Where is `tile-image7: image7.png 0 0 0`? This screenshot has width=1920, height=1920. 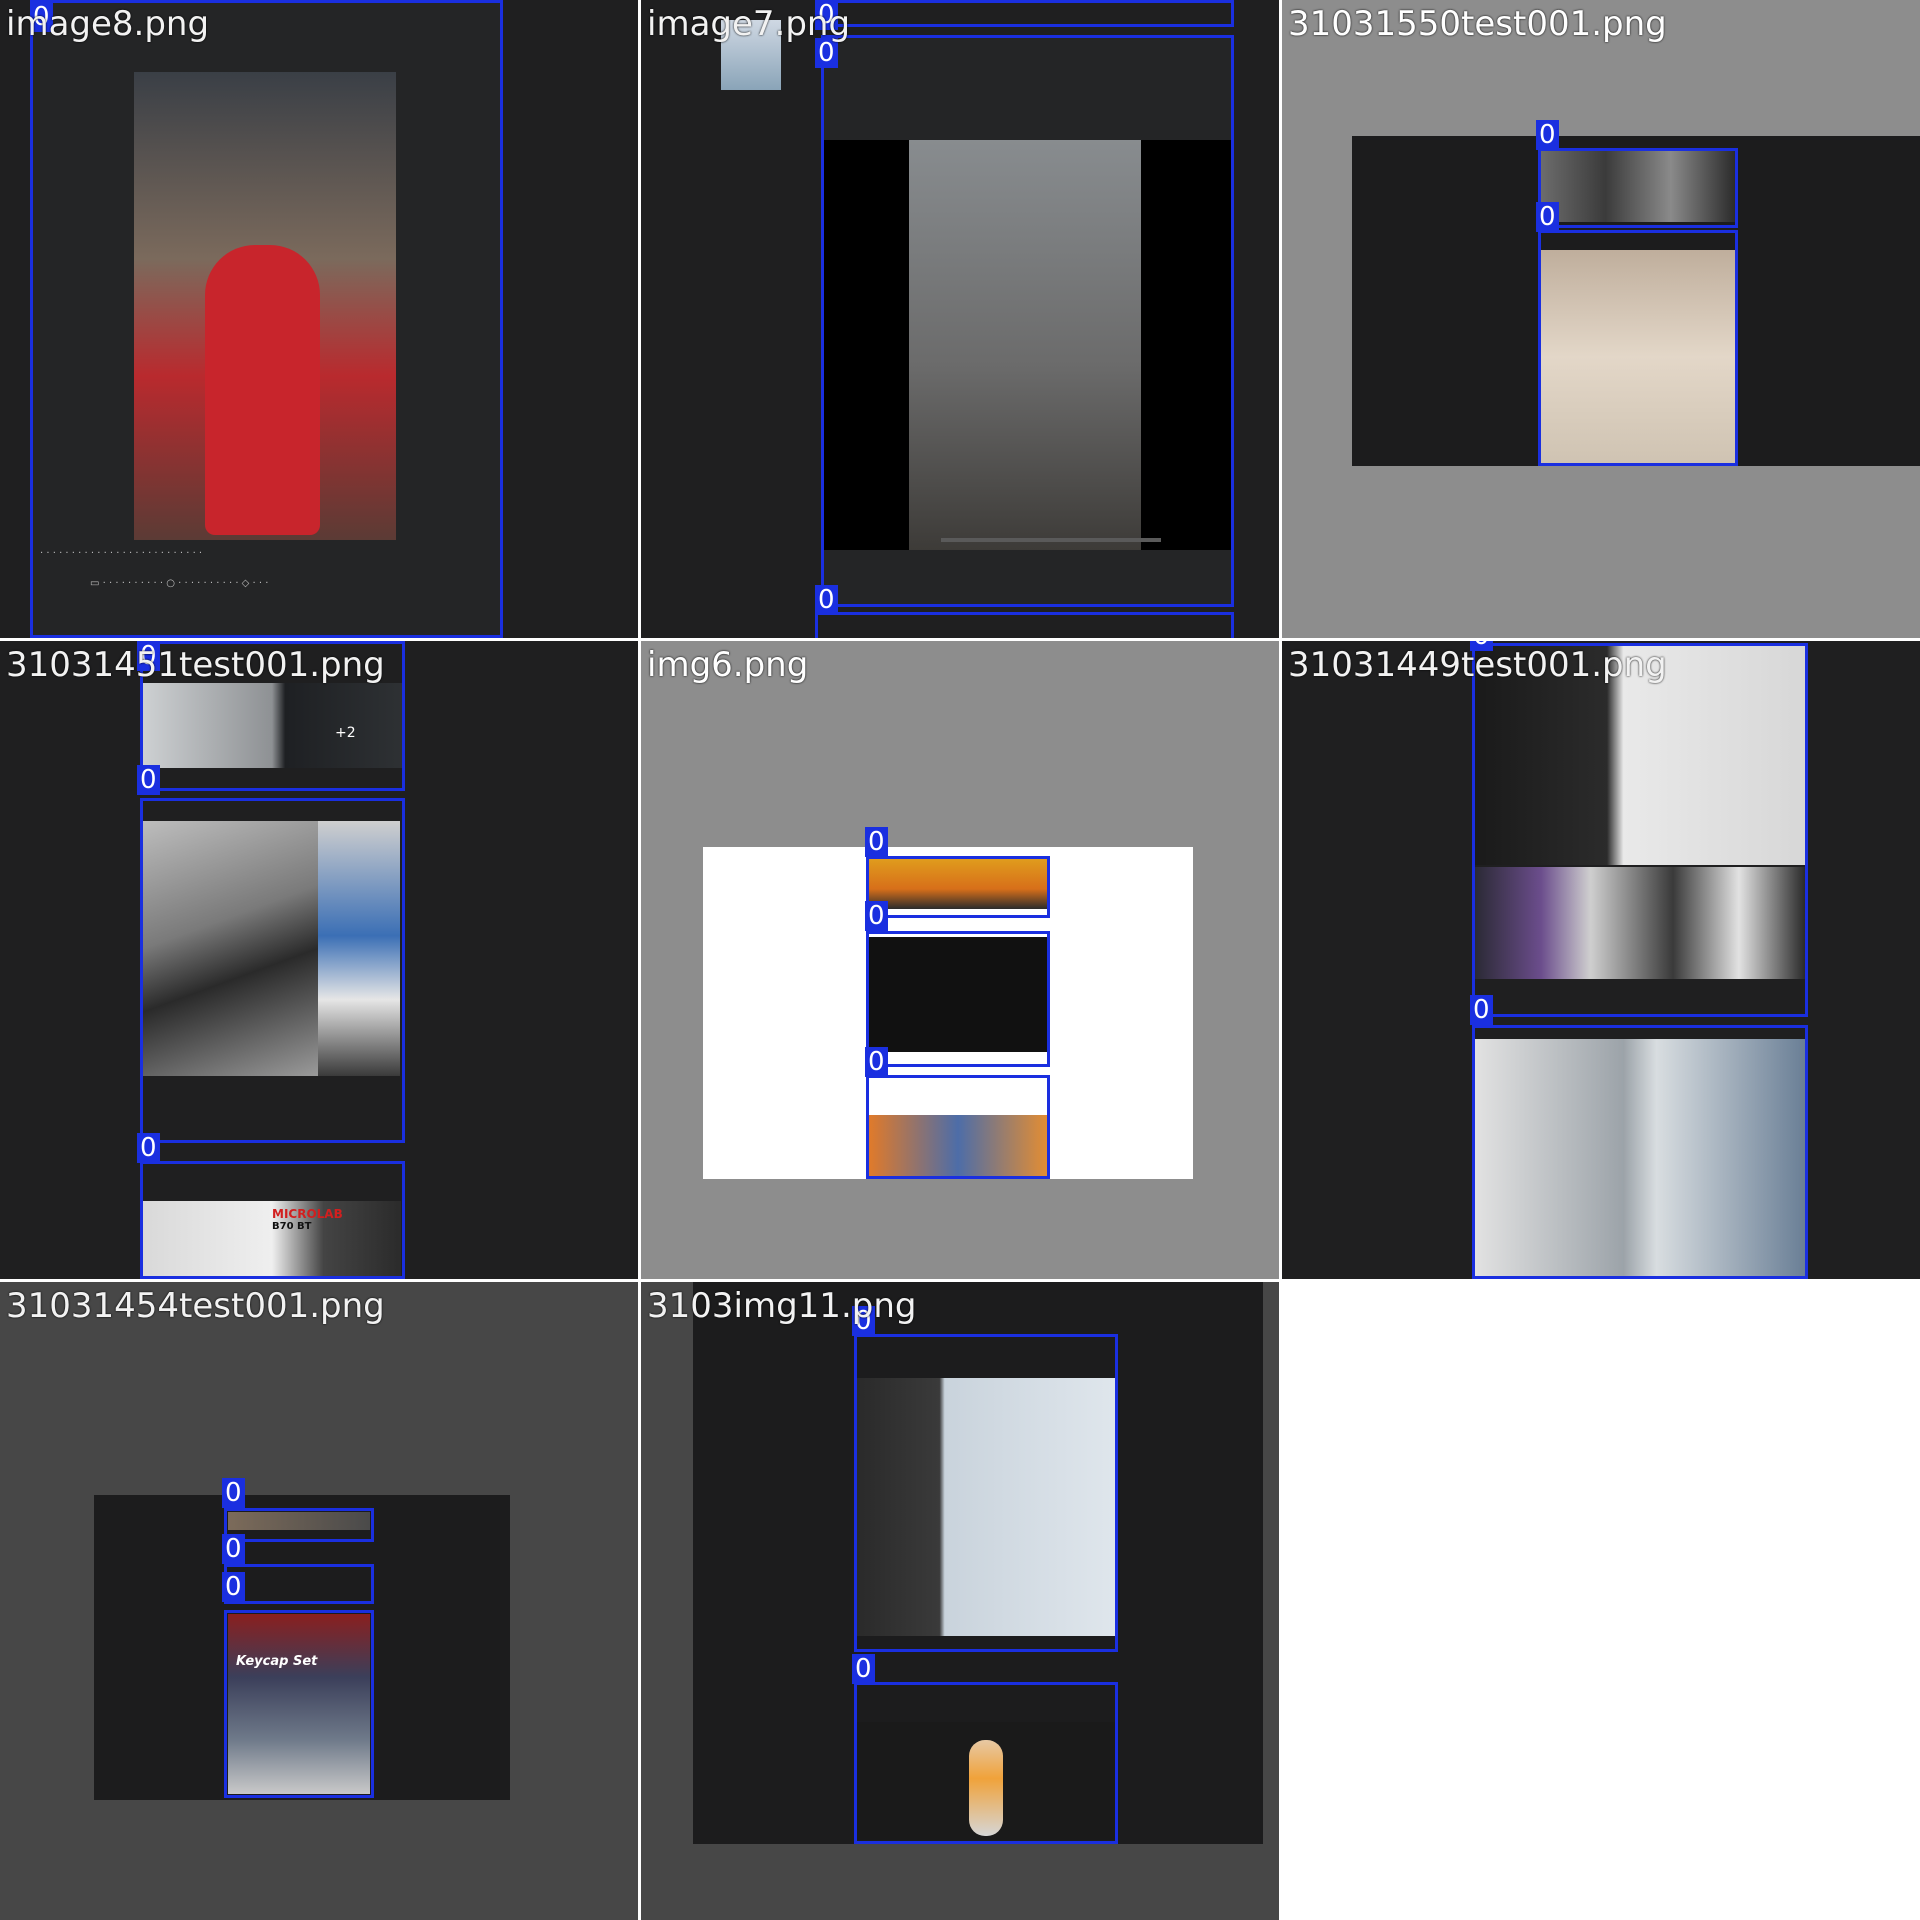 tile-image7: image7.png 0 0 0 is located at coordinates (960, 319).